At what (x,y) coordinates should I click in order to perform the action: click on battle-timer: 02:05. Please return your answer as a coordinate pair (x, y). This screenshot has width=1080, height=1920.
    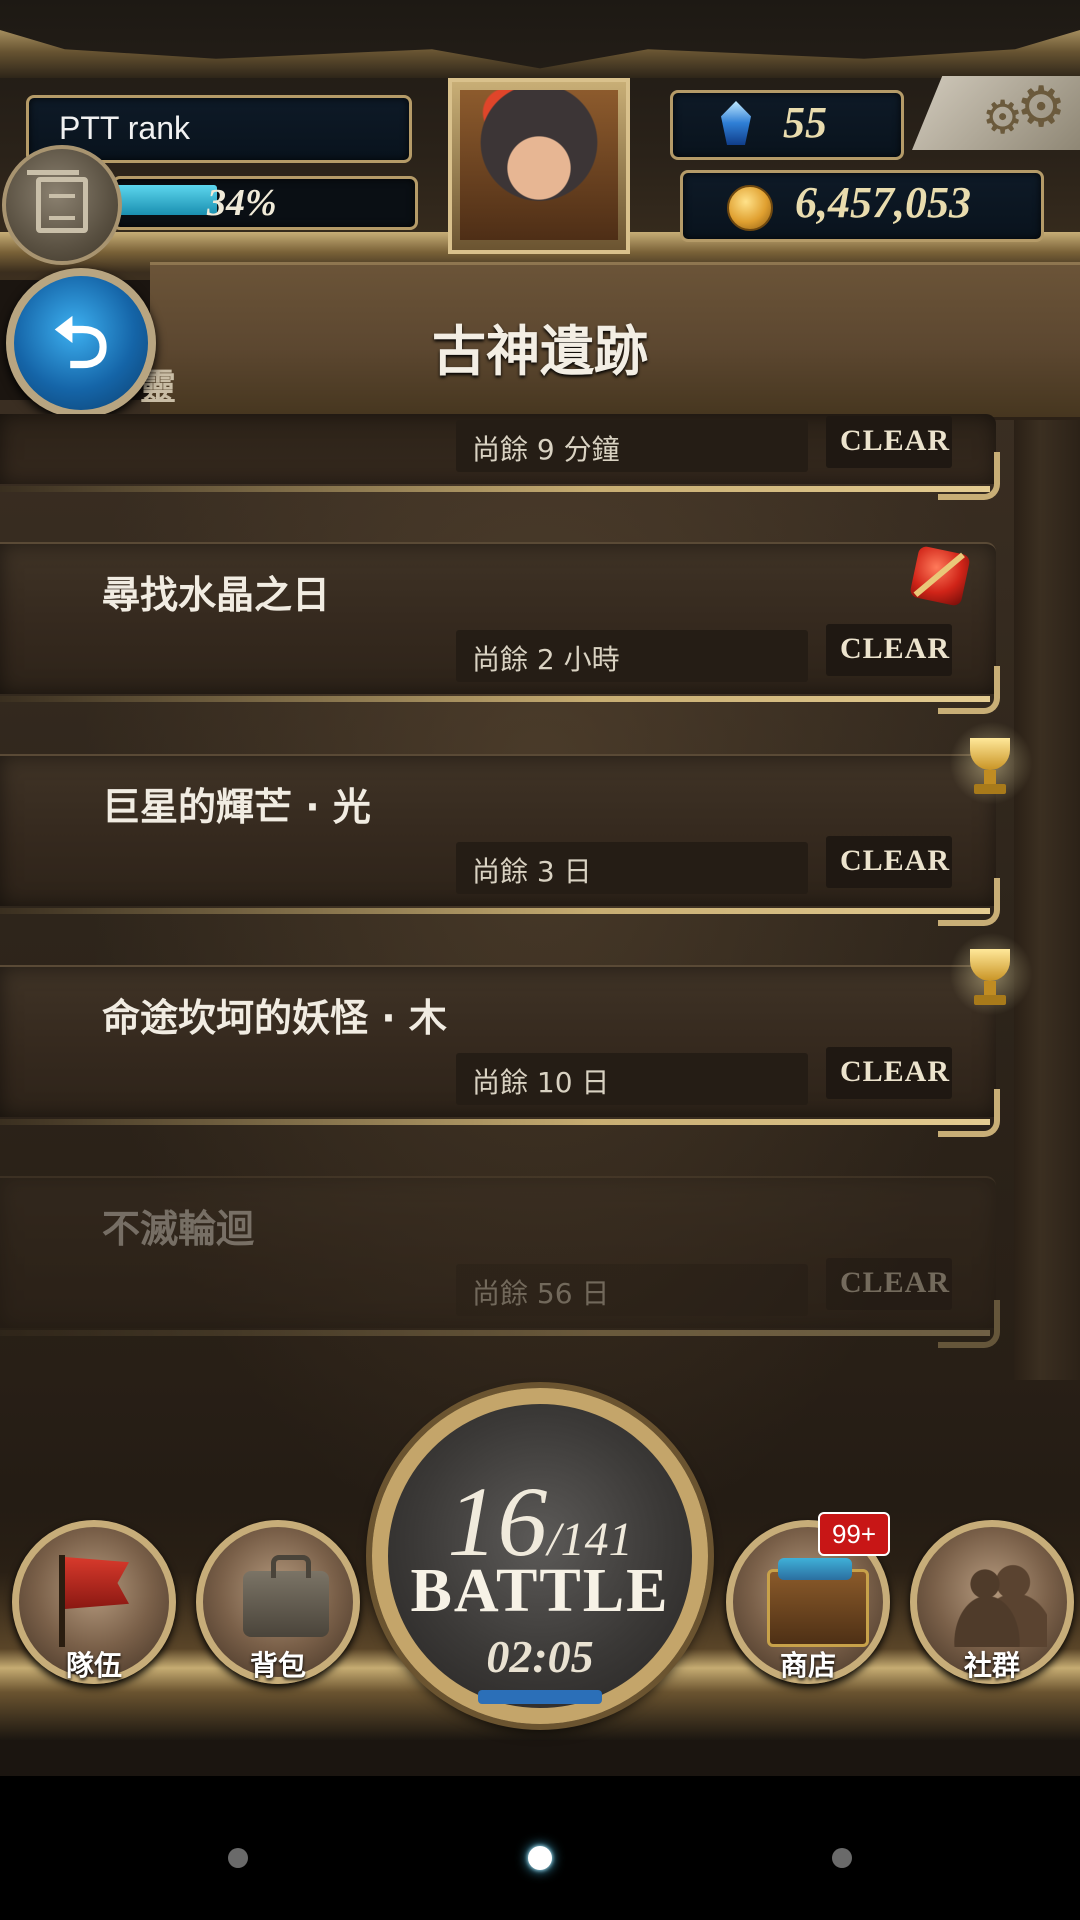
    Looking at the image, I should click on (540, 1656).